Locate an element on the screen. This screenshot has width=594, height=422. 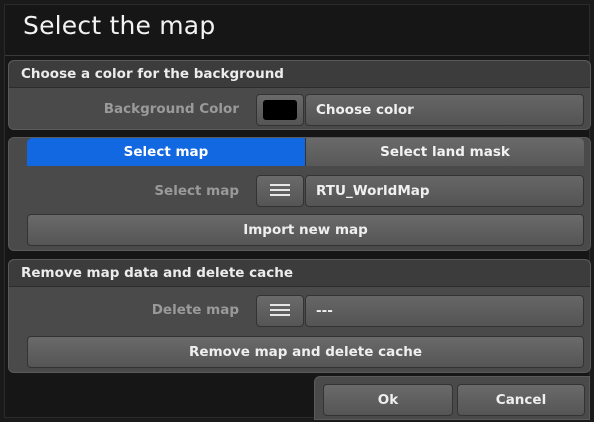
panel-header: Choose a color for the background is located at coordinates (299, 74).